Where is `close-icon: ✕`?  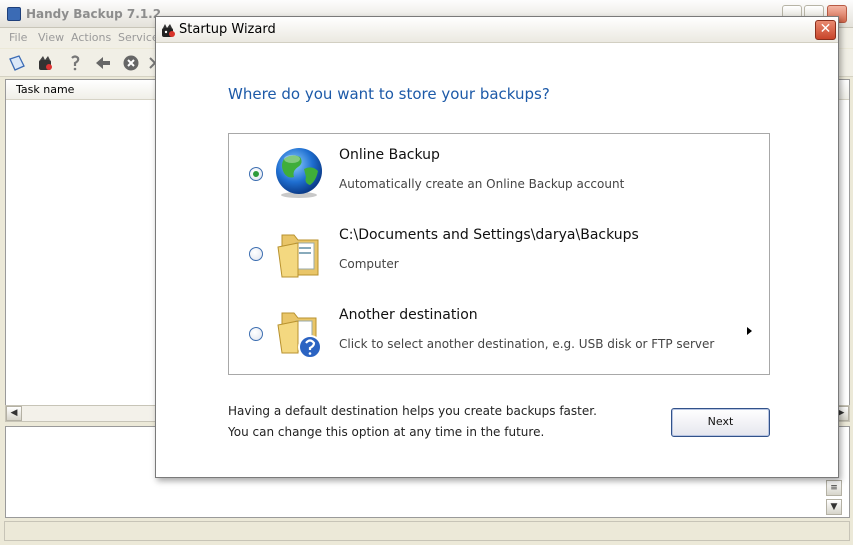
close-icon: ✕ is located at coordinates (825, 29).